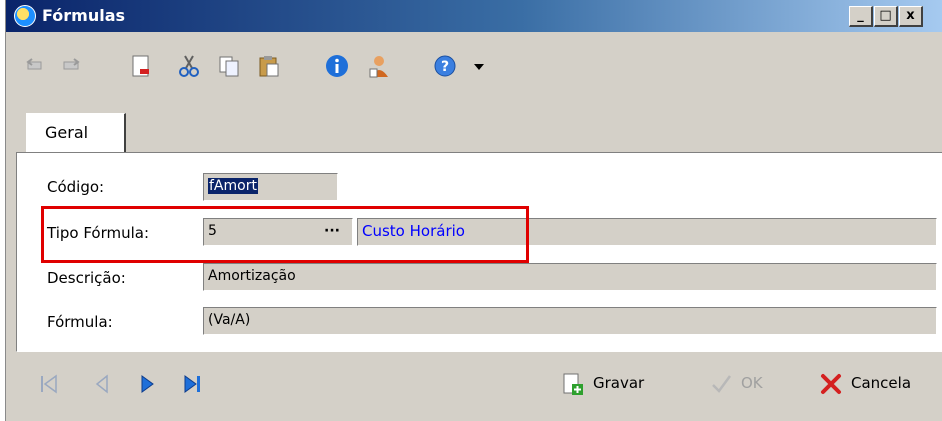 The image size is (942, 421). I want to click on cancela-label: Cancela, so click(881, 383).